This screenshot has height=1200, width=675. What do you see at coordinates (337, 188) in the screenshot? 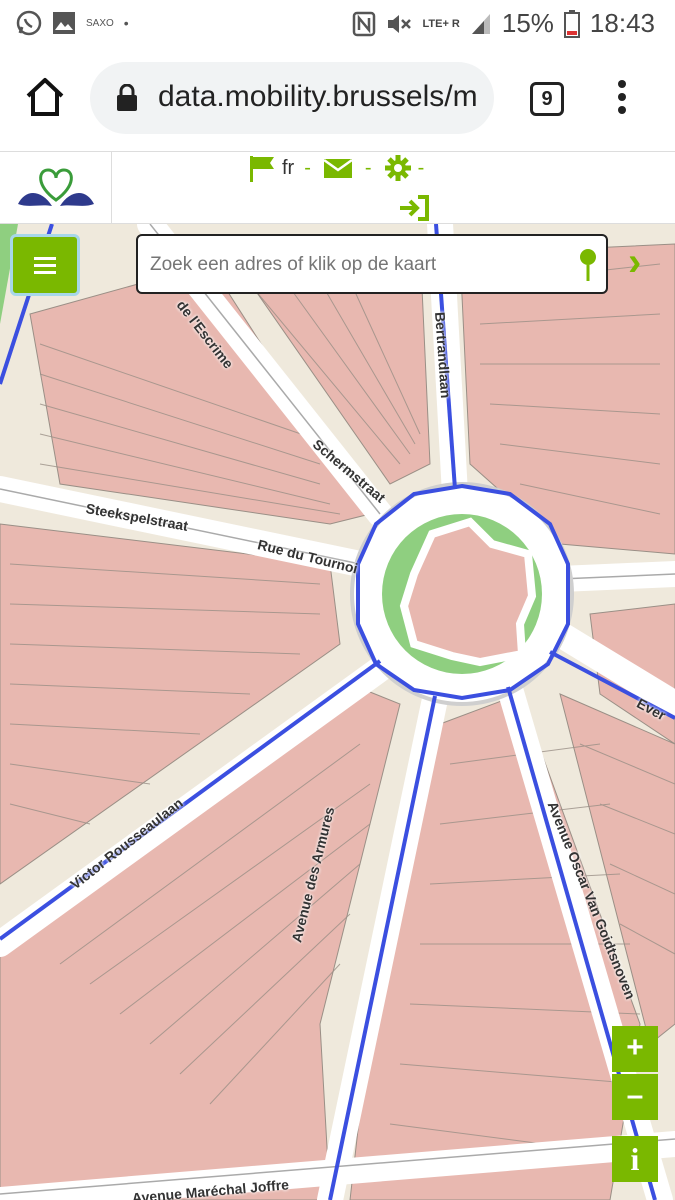
I see `app-header: fr - - -` at bounding box center [337, 188].